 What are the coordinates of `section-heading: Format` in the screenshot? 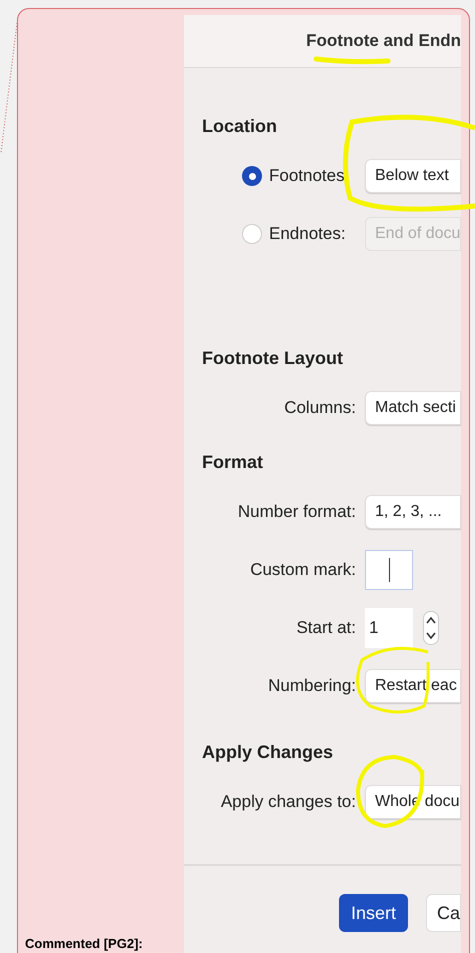 It's located at (233, 462).